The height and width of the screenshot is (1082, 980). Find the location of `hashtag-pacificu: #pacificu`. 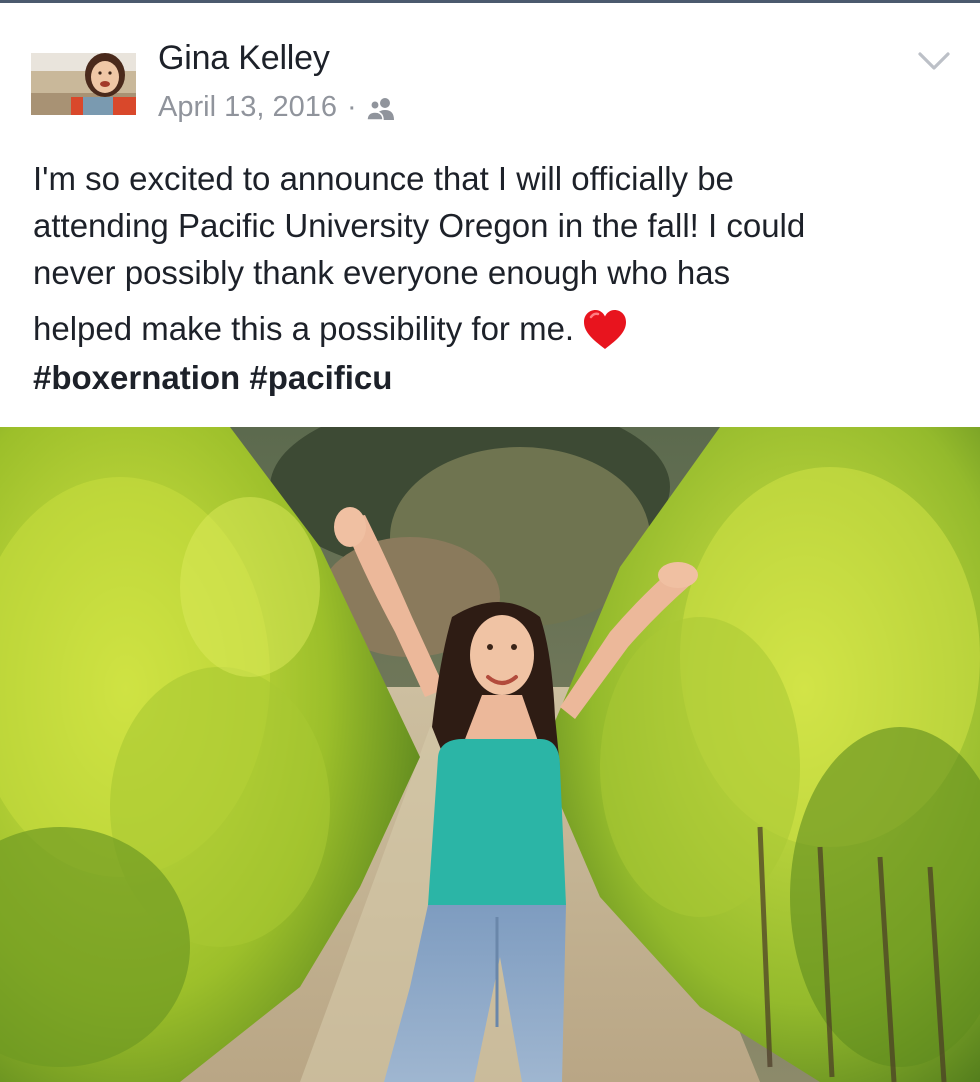

hashtag-pacificu: #pacificu is located at coordinates (320, 377).